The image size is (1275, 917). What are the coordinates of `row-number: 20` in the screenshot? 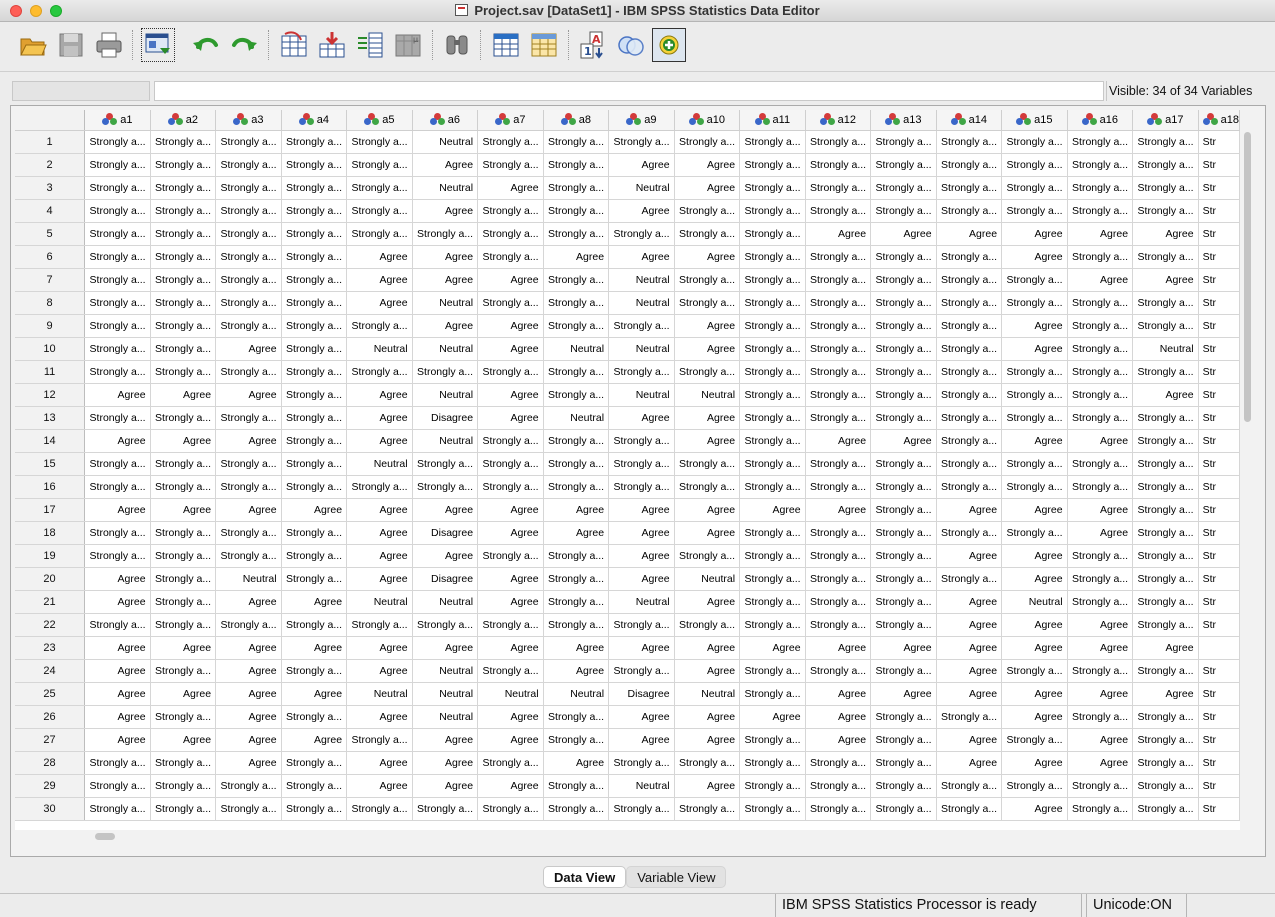 It's located at (50, 579).